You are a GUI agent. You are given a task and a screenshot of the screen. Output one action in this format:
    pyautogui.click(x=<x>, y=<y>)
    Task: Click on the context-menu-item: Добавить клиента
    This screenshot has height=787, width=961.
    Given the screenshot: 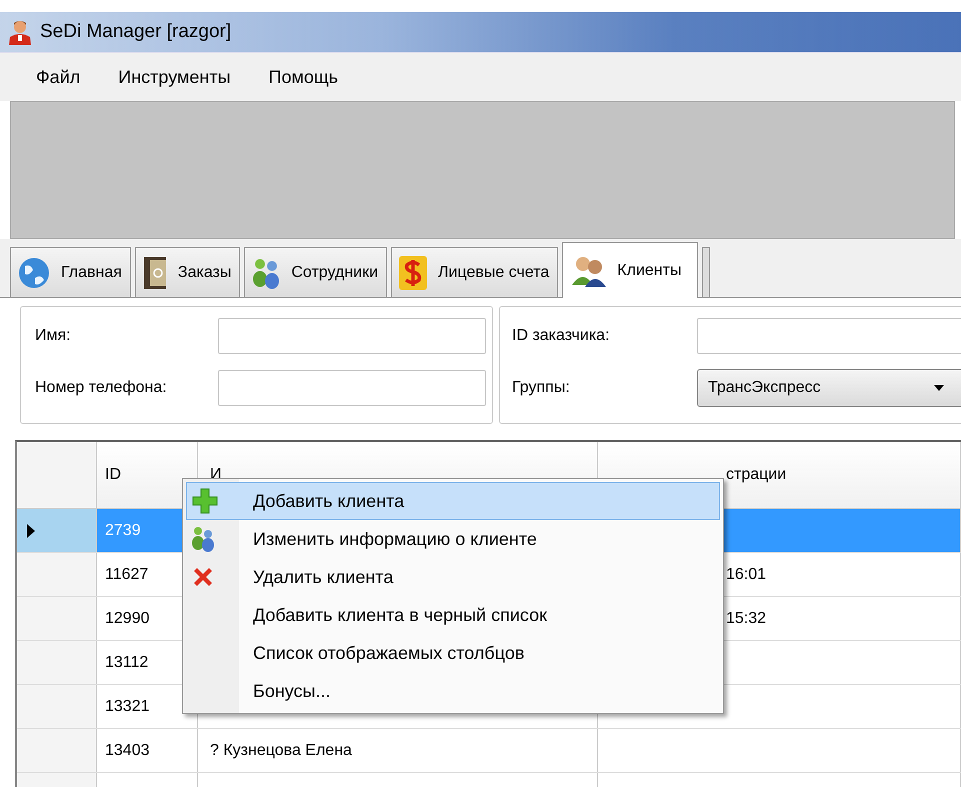 What is the action you would take?
    pyautogui.click(x=453, y=501)
    